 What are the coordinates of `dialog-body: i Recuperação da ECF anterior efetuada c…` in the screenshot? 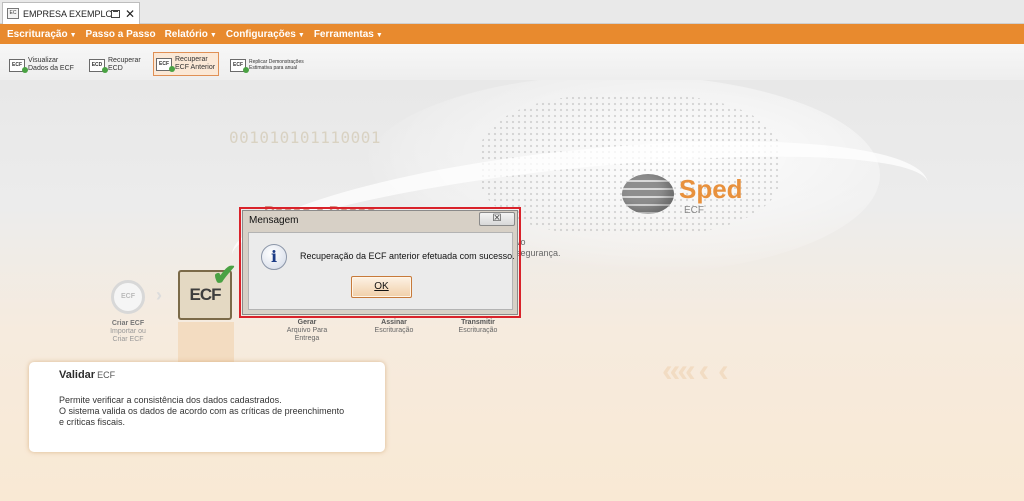 It's located at (381, 271).